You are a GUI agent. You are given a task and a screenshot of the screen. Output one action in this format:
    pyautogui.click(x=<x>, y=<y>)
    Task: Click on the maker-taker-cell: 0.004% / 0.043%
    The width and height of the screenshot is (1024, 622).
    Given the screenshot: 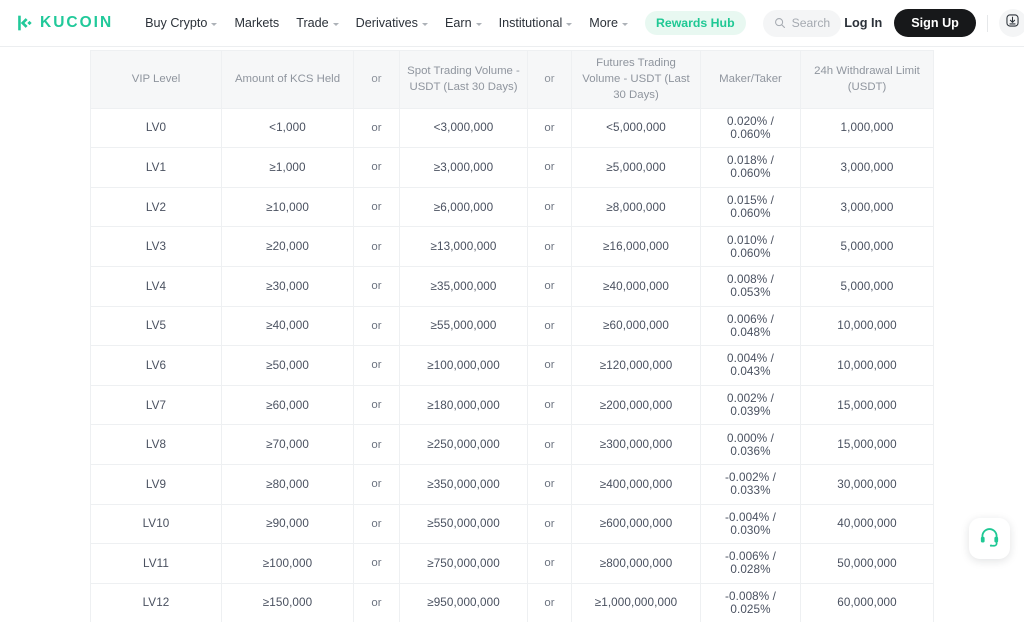 What is the action you would take?
    pyautogui.click(x=750, y=365)
    